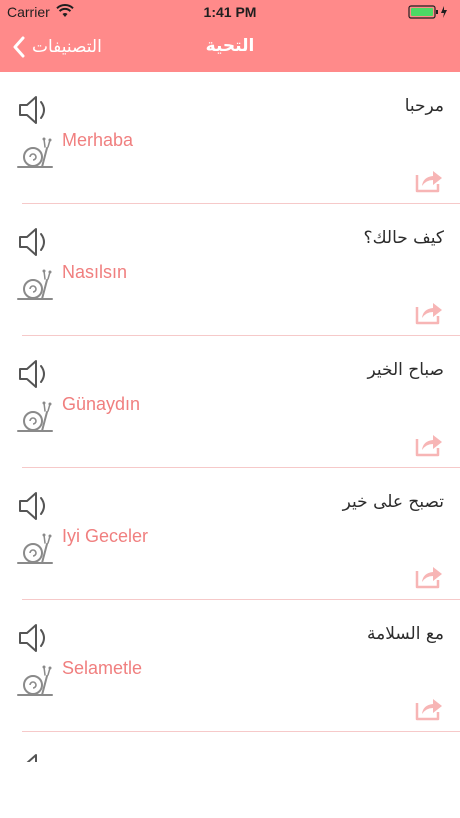 This screenshot has height=818, width=460. What do you see at coordinates (101, 404) in the screenshot?
I see `turkish-phrase: Günaydın` at bounding box center [101, 404].